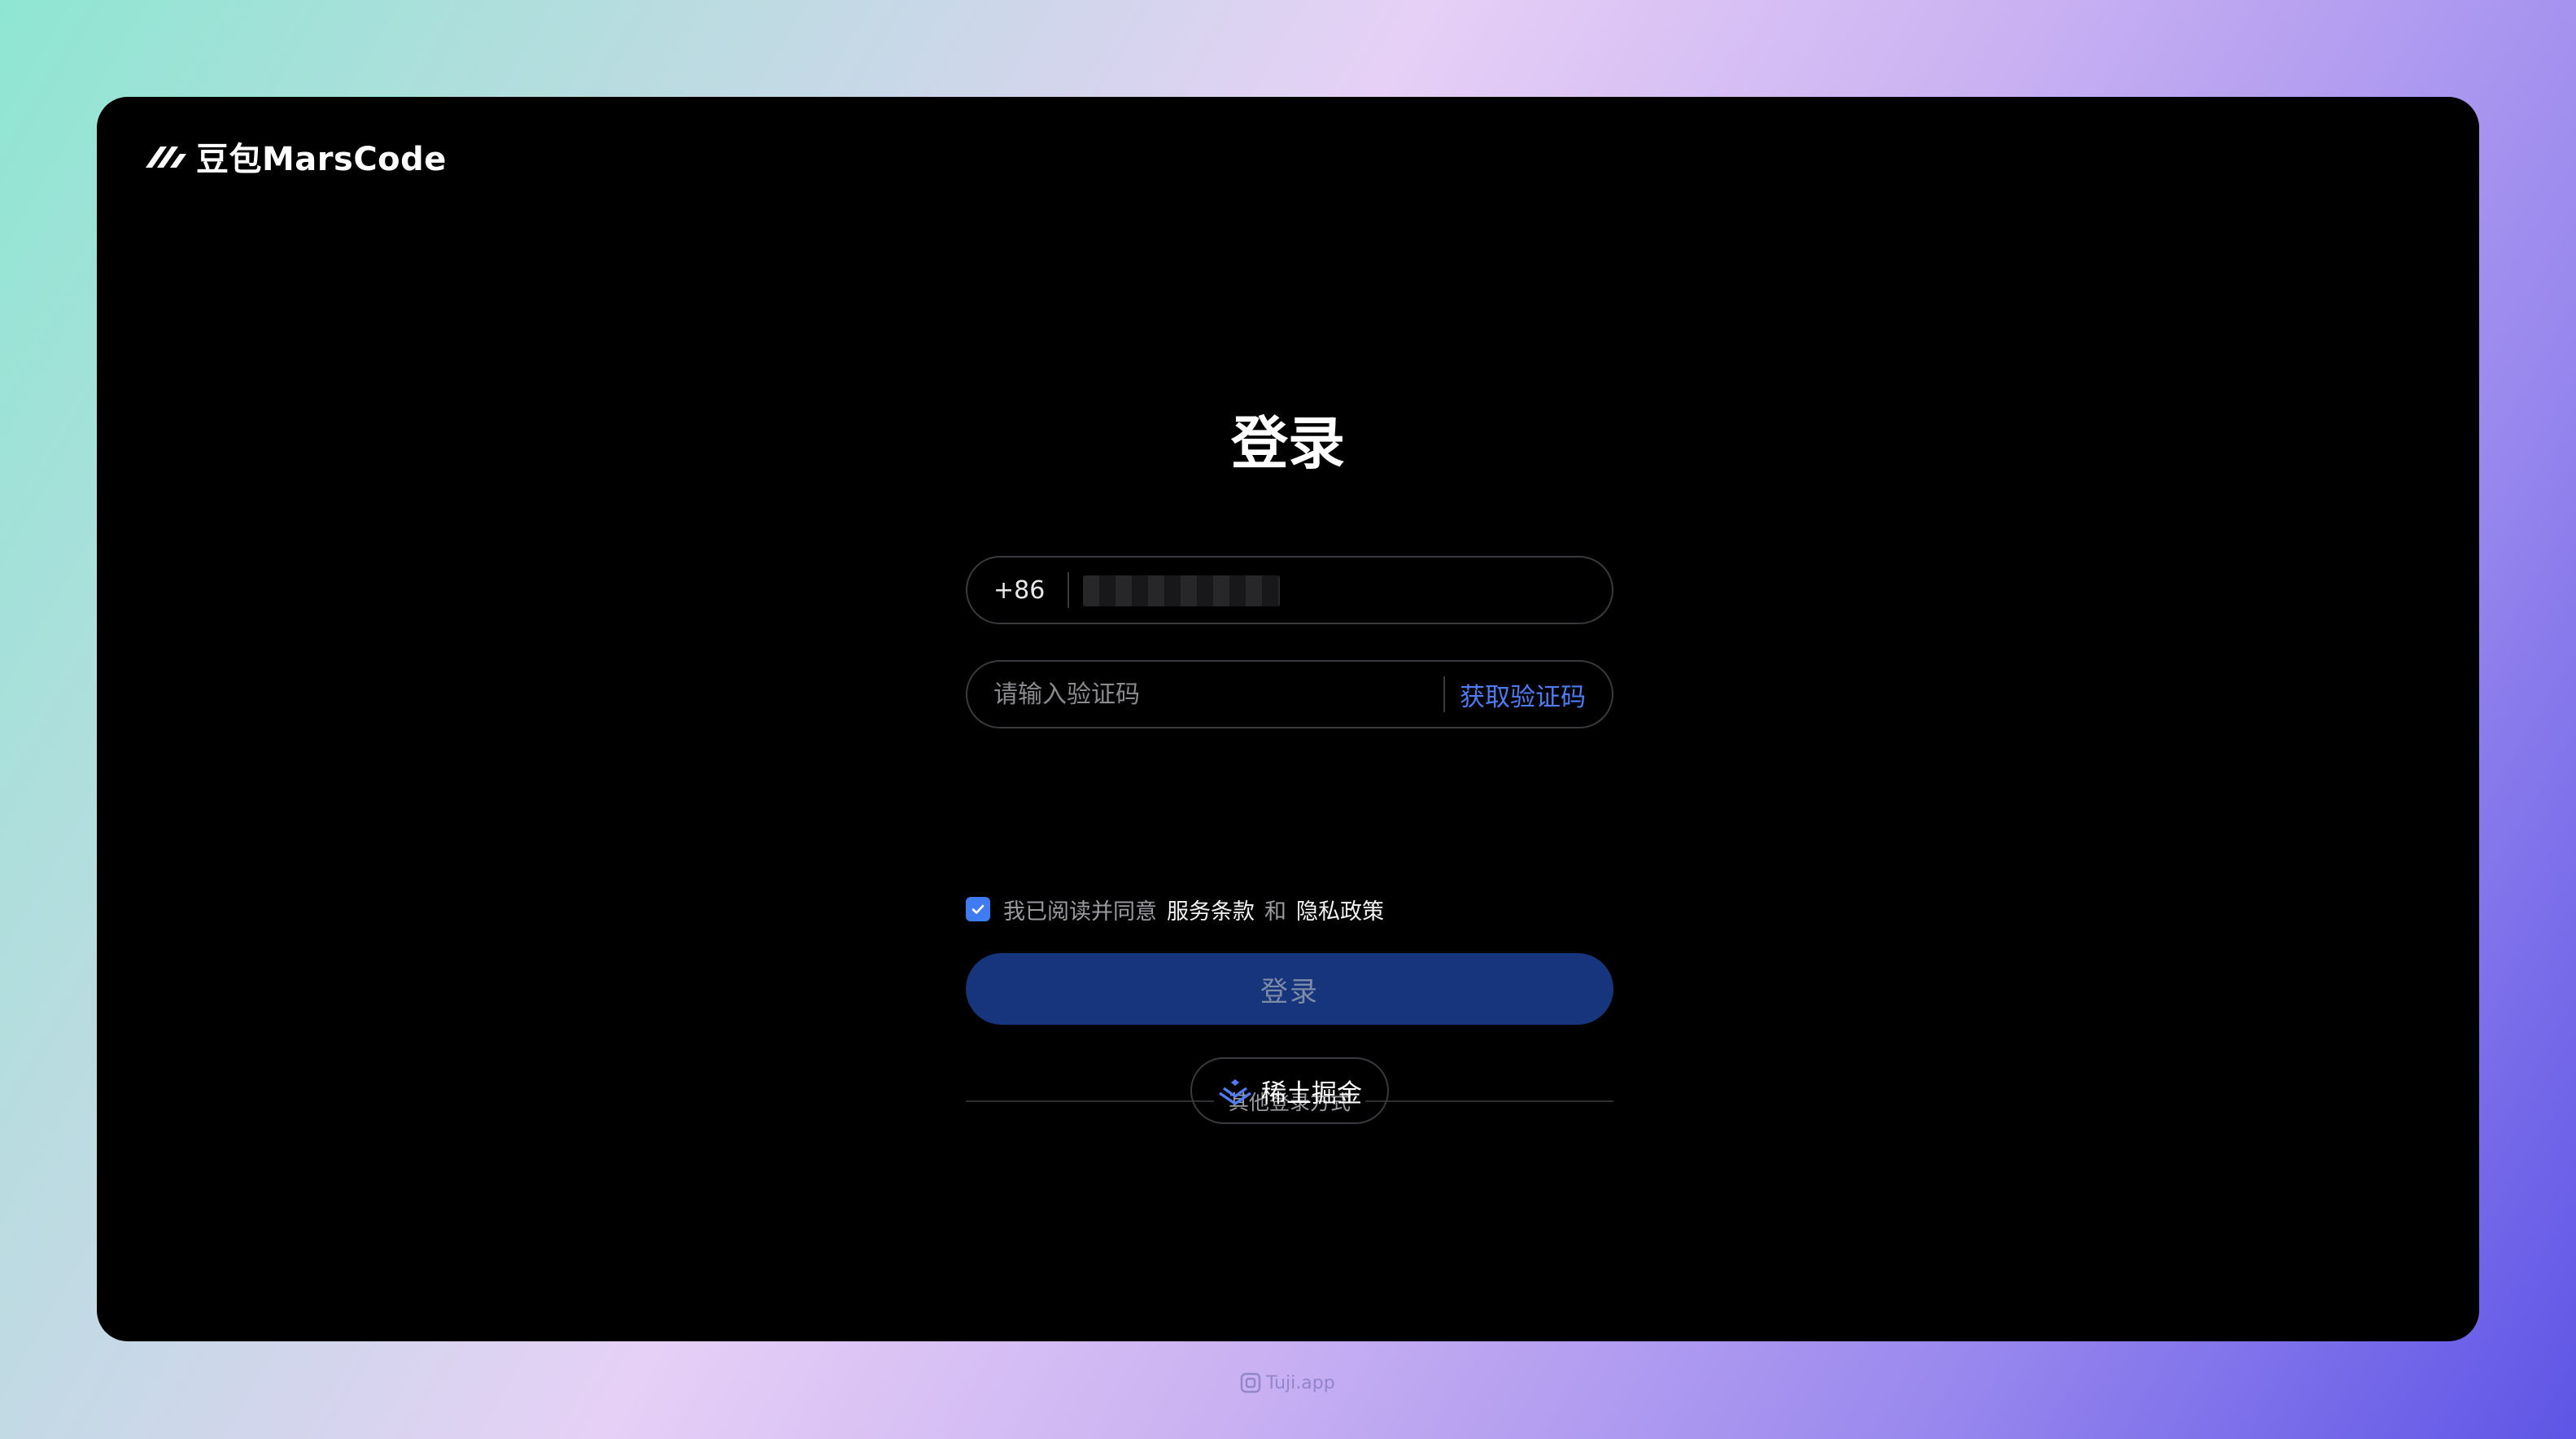 The height and width of the screenshot is (1439, 2576). What do you see at coordinates (1181, 590) in the screenshot?
I see `masked-phone-number` at bounding box center [1181, 590].